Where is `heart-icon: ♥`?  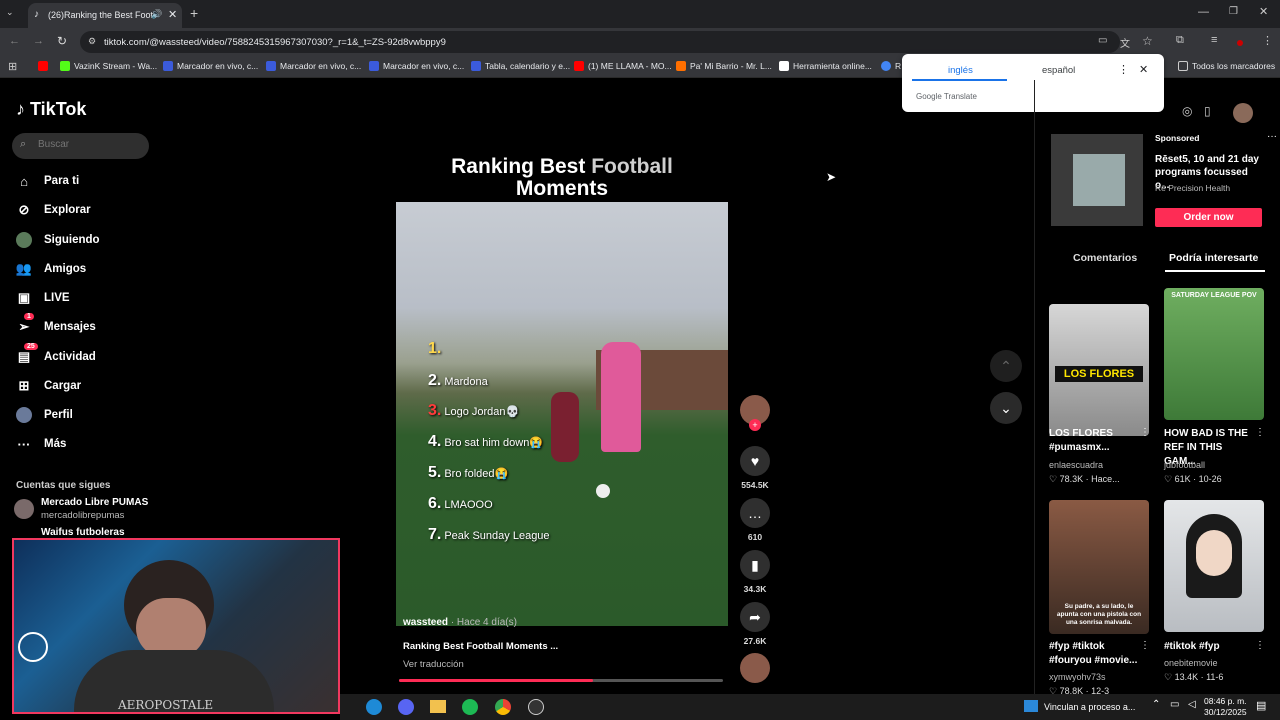
heart-icon: ♥ is located at coordinates (755, 461).